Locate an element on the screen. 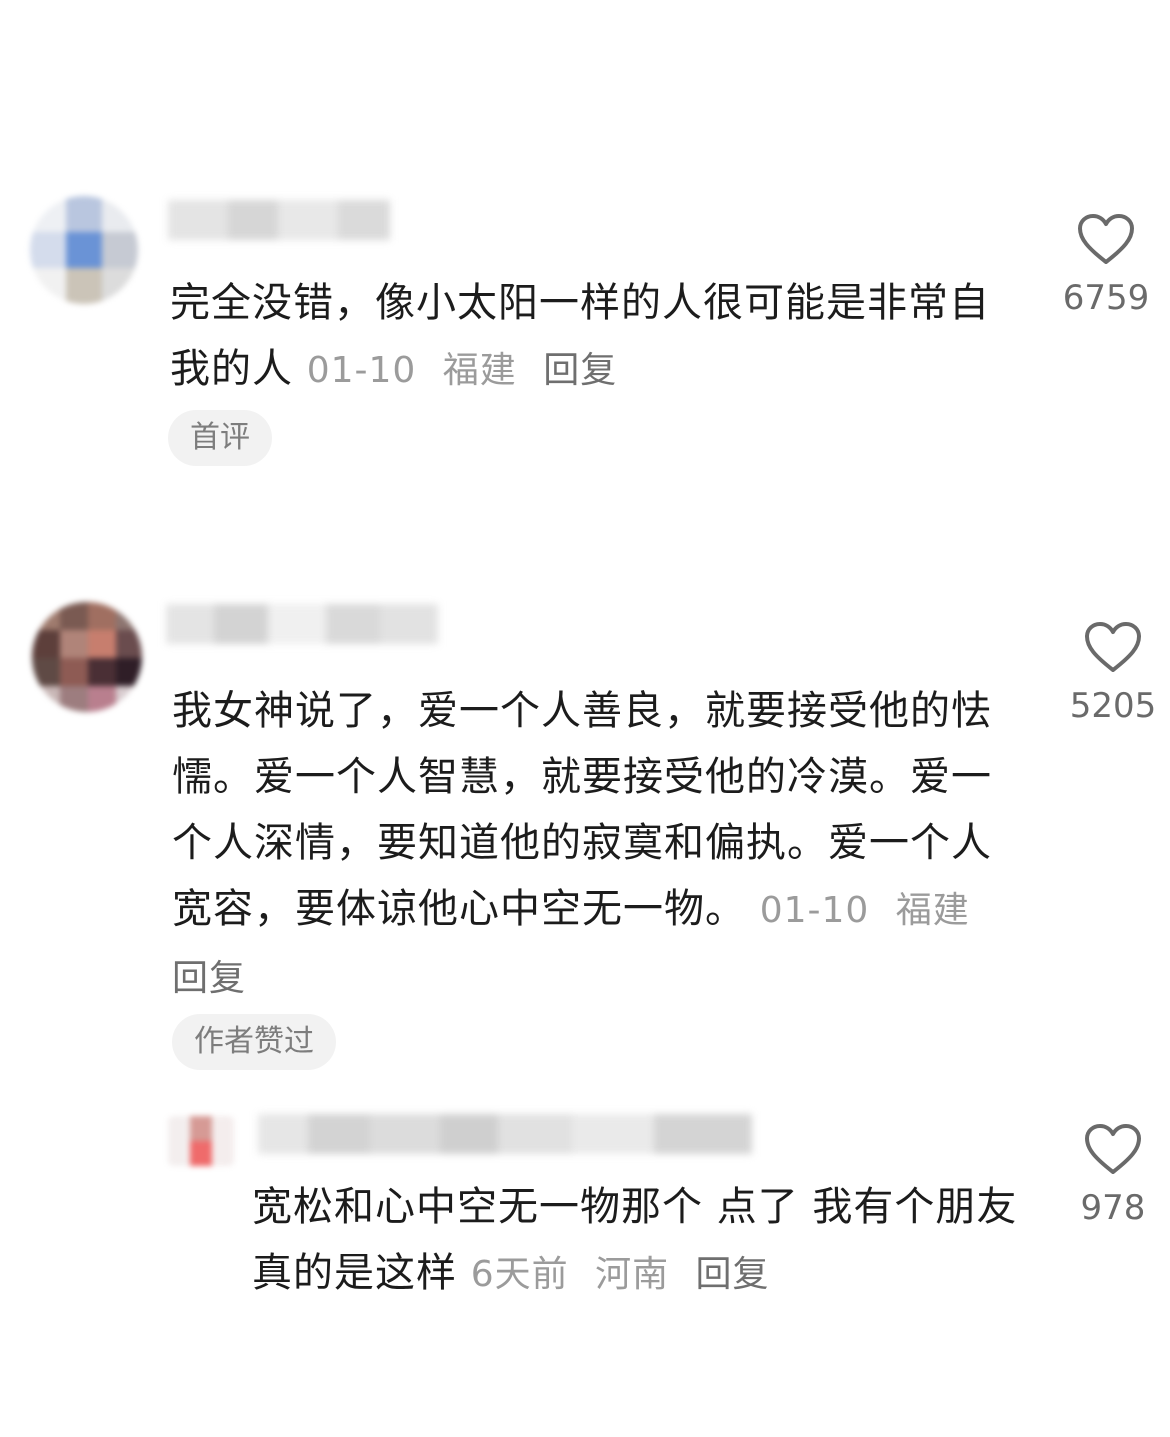 The width and height of the screenshot is (1170, 1437). heart-outline-icon is located at coordinates (1113, 1149).